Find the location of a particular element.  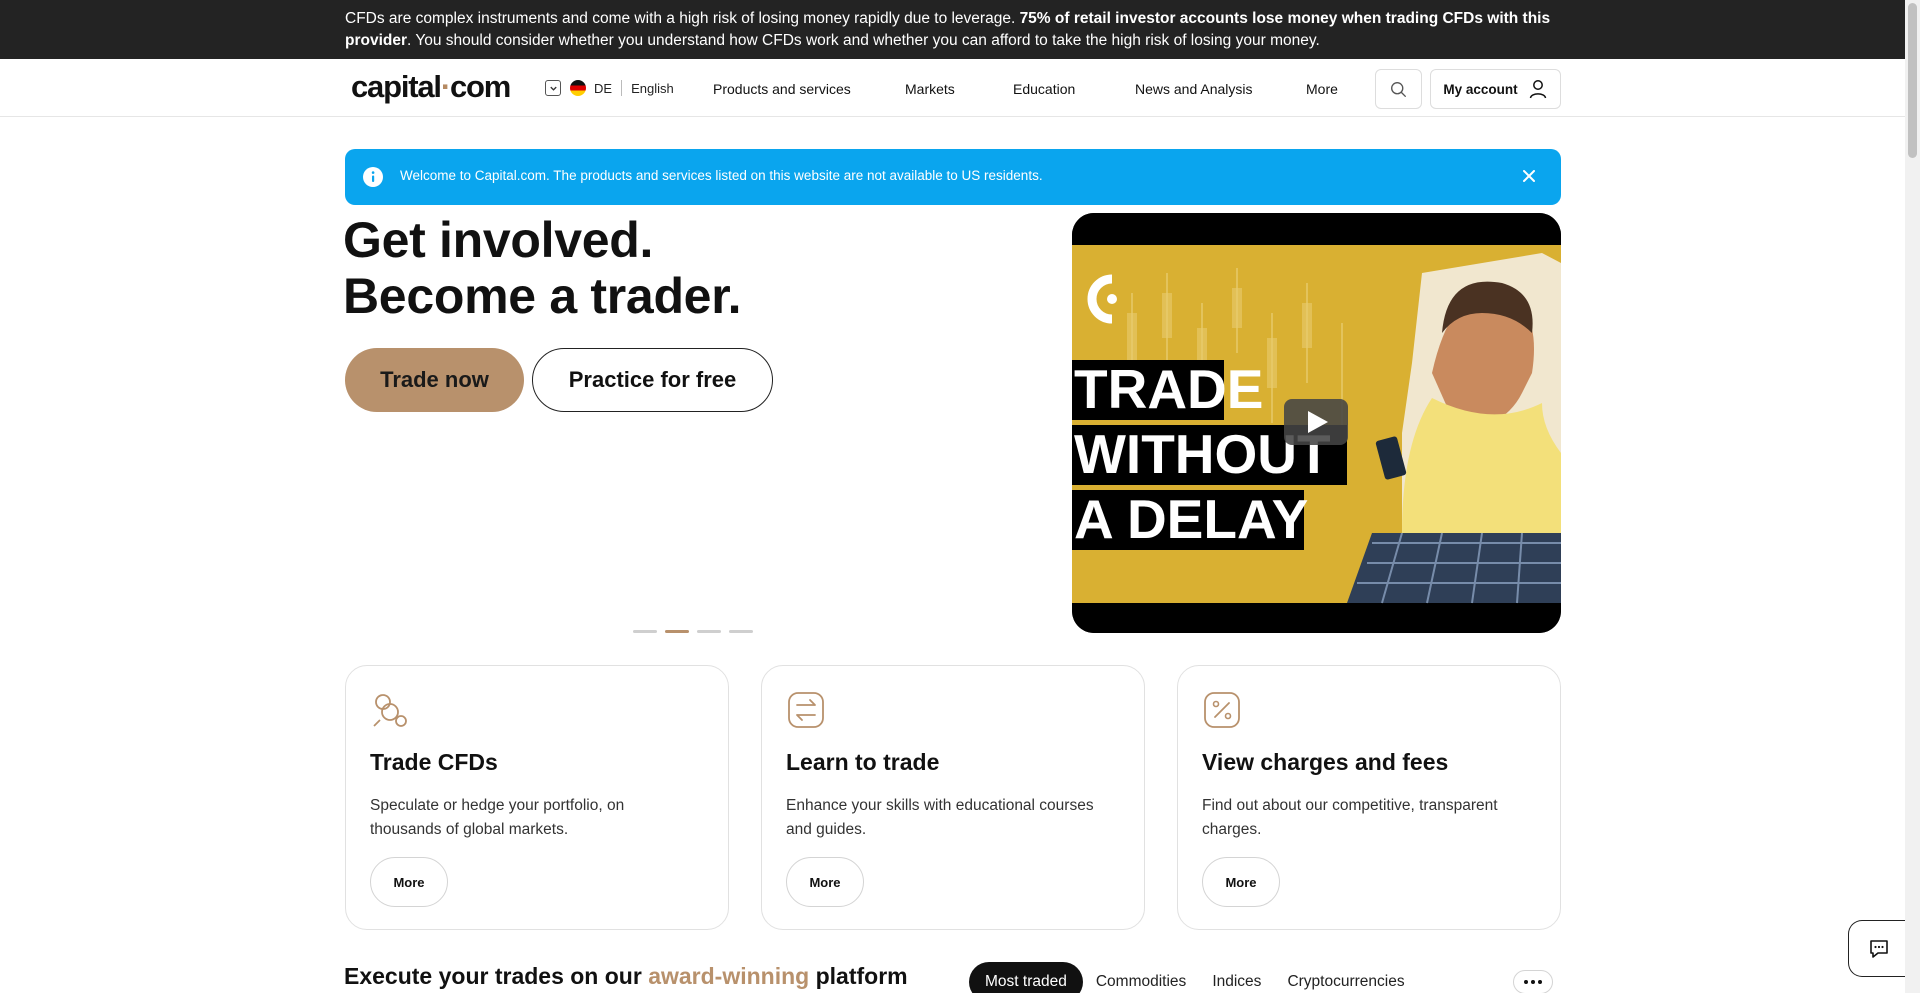

search-button is located at coordinates (1398, 89).